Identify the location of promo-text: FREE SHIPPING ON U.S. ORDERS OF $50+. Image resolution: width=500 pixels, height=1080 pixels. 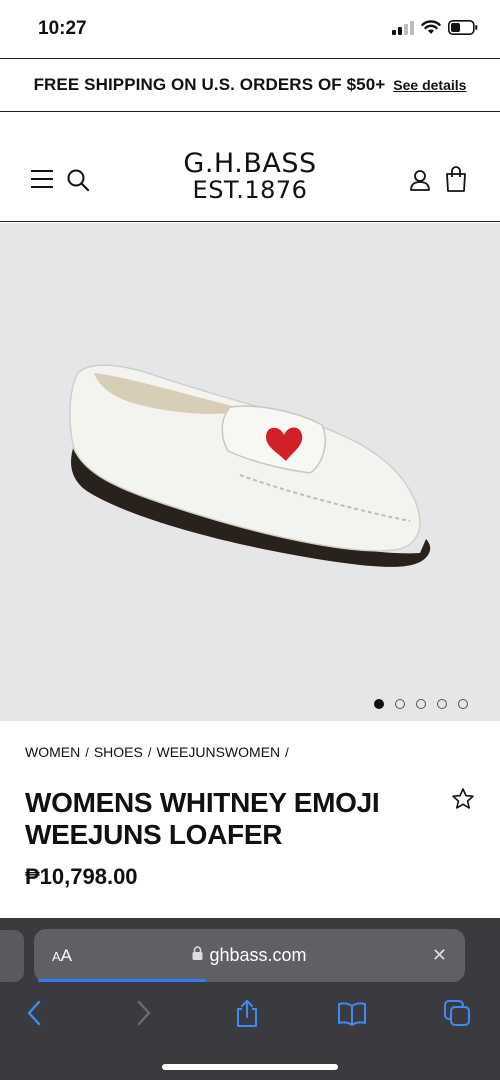
(209, 84).